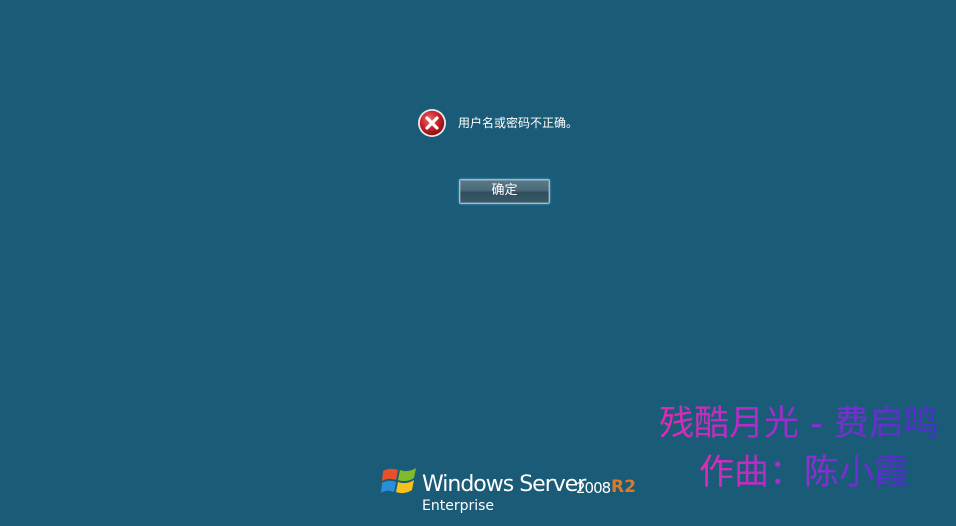 The width and height of the screenshot is (956, 526). What do you see at coordinates (504, 484) in the screenshot?
I see `product-name: Windows Server` at bounding box center [504, 484].